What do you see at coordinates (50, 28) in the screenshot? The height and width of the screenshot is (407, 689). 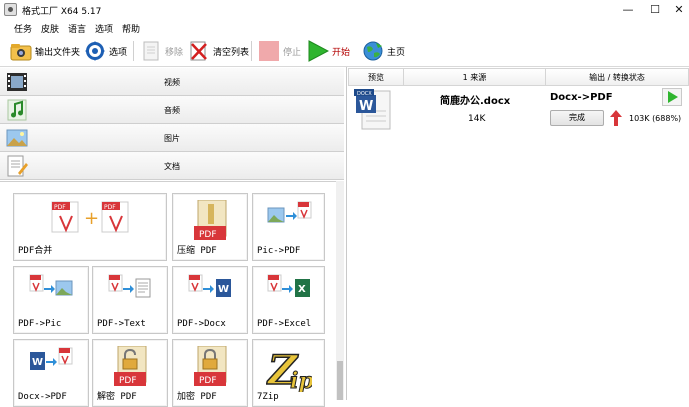 I see `menu-skin: 皮肤` at bounding box center [50, 28].